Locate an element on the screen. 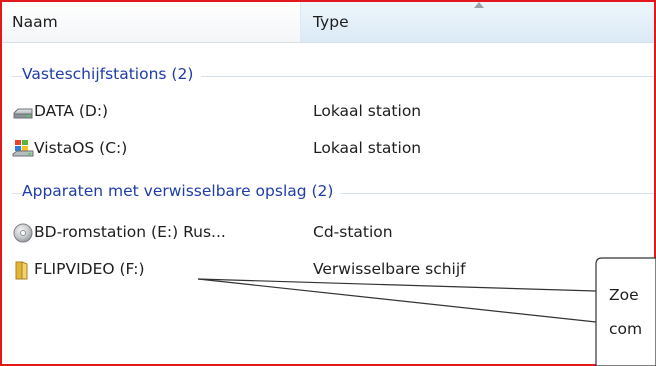  callout-text-line1: Zoe is located at coordinates (624, 295).